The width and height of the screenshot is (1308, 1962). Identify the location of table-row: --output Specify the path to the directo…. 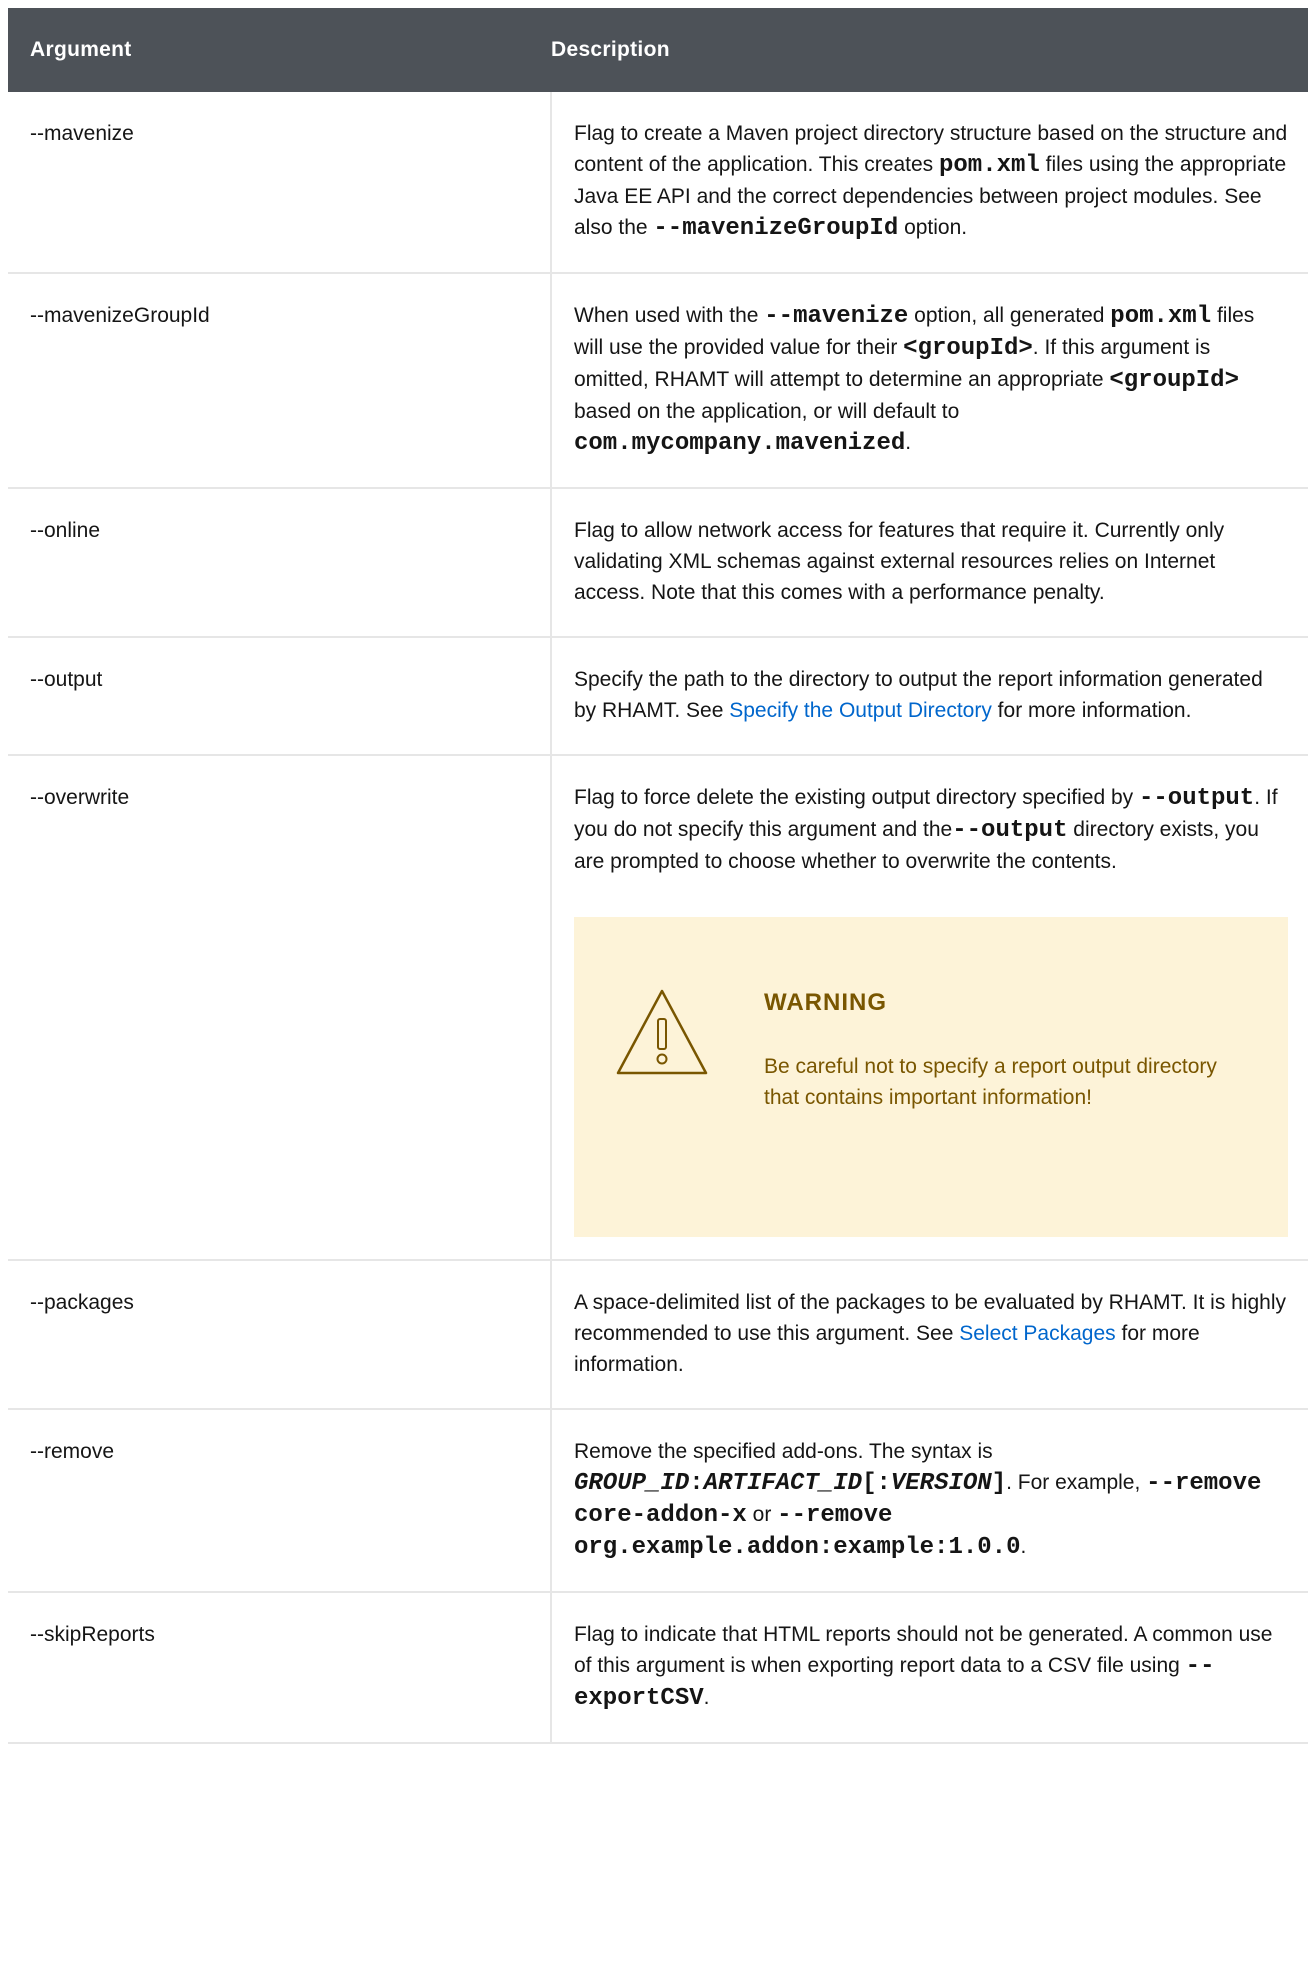
(658, 696).